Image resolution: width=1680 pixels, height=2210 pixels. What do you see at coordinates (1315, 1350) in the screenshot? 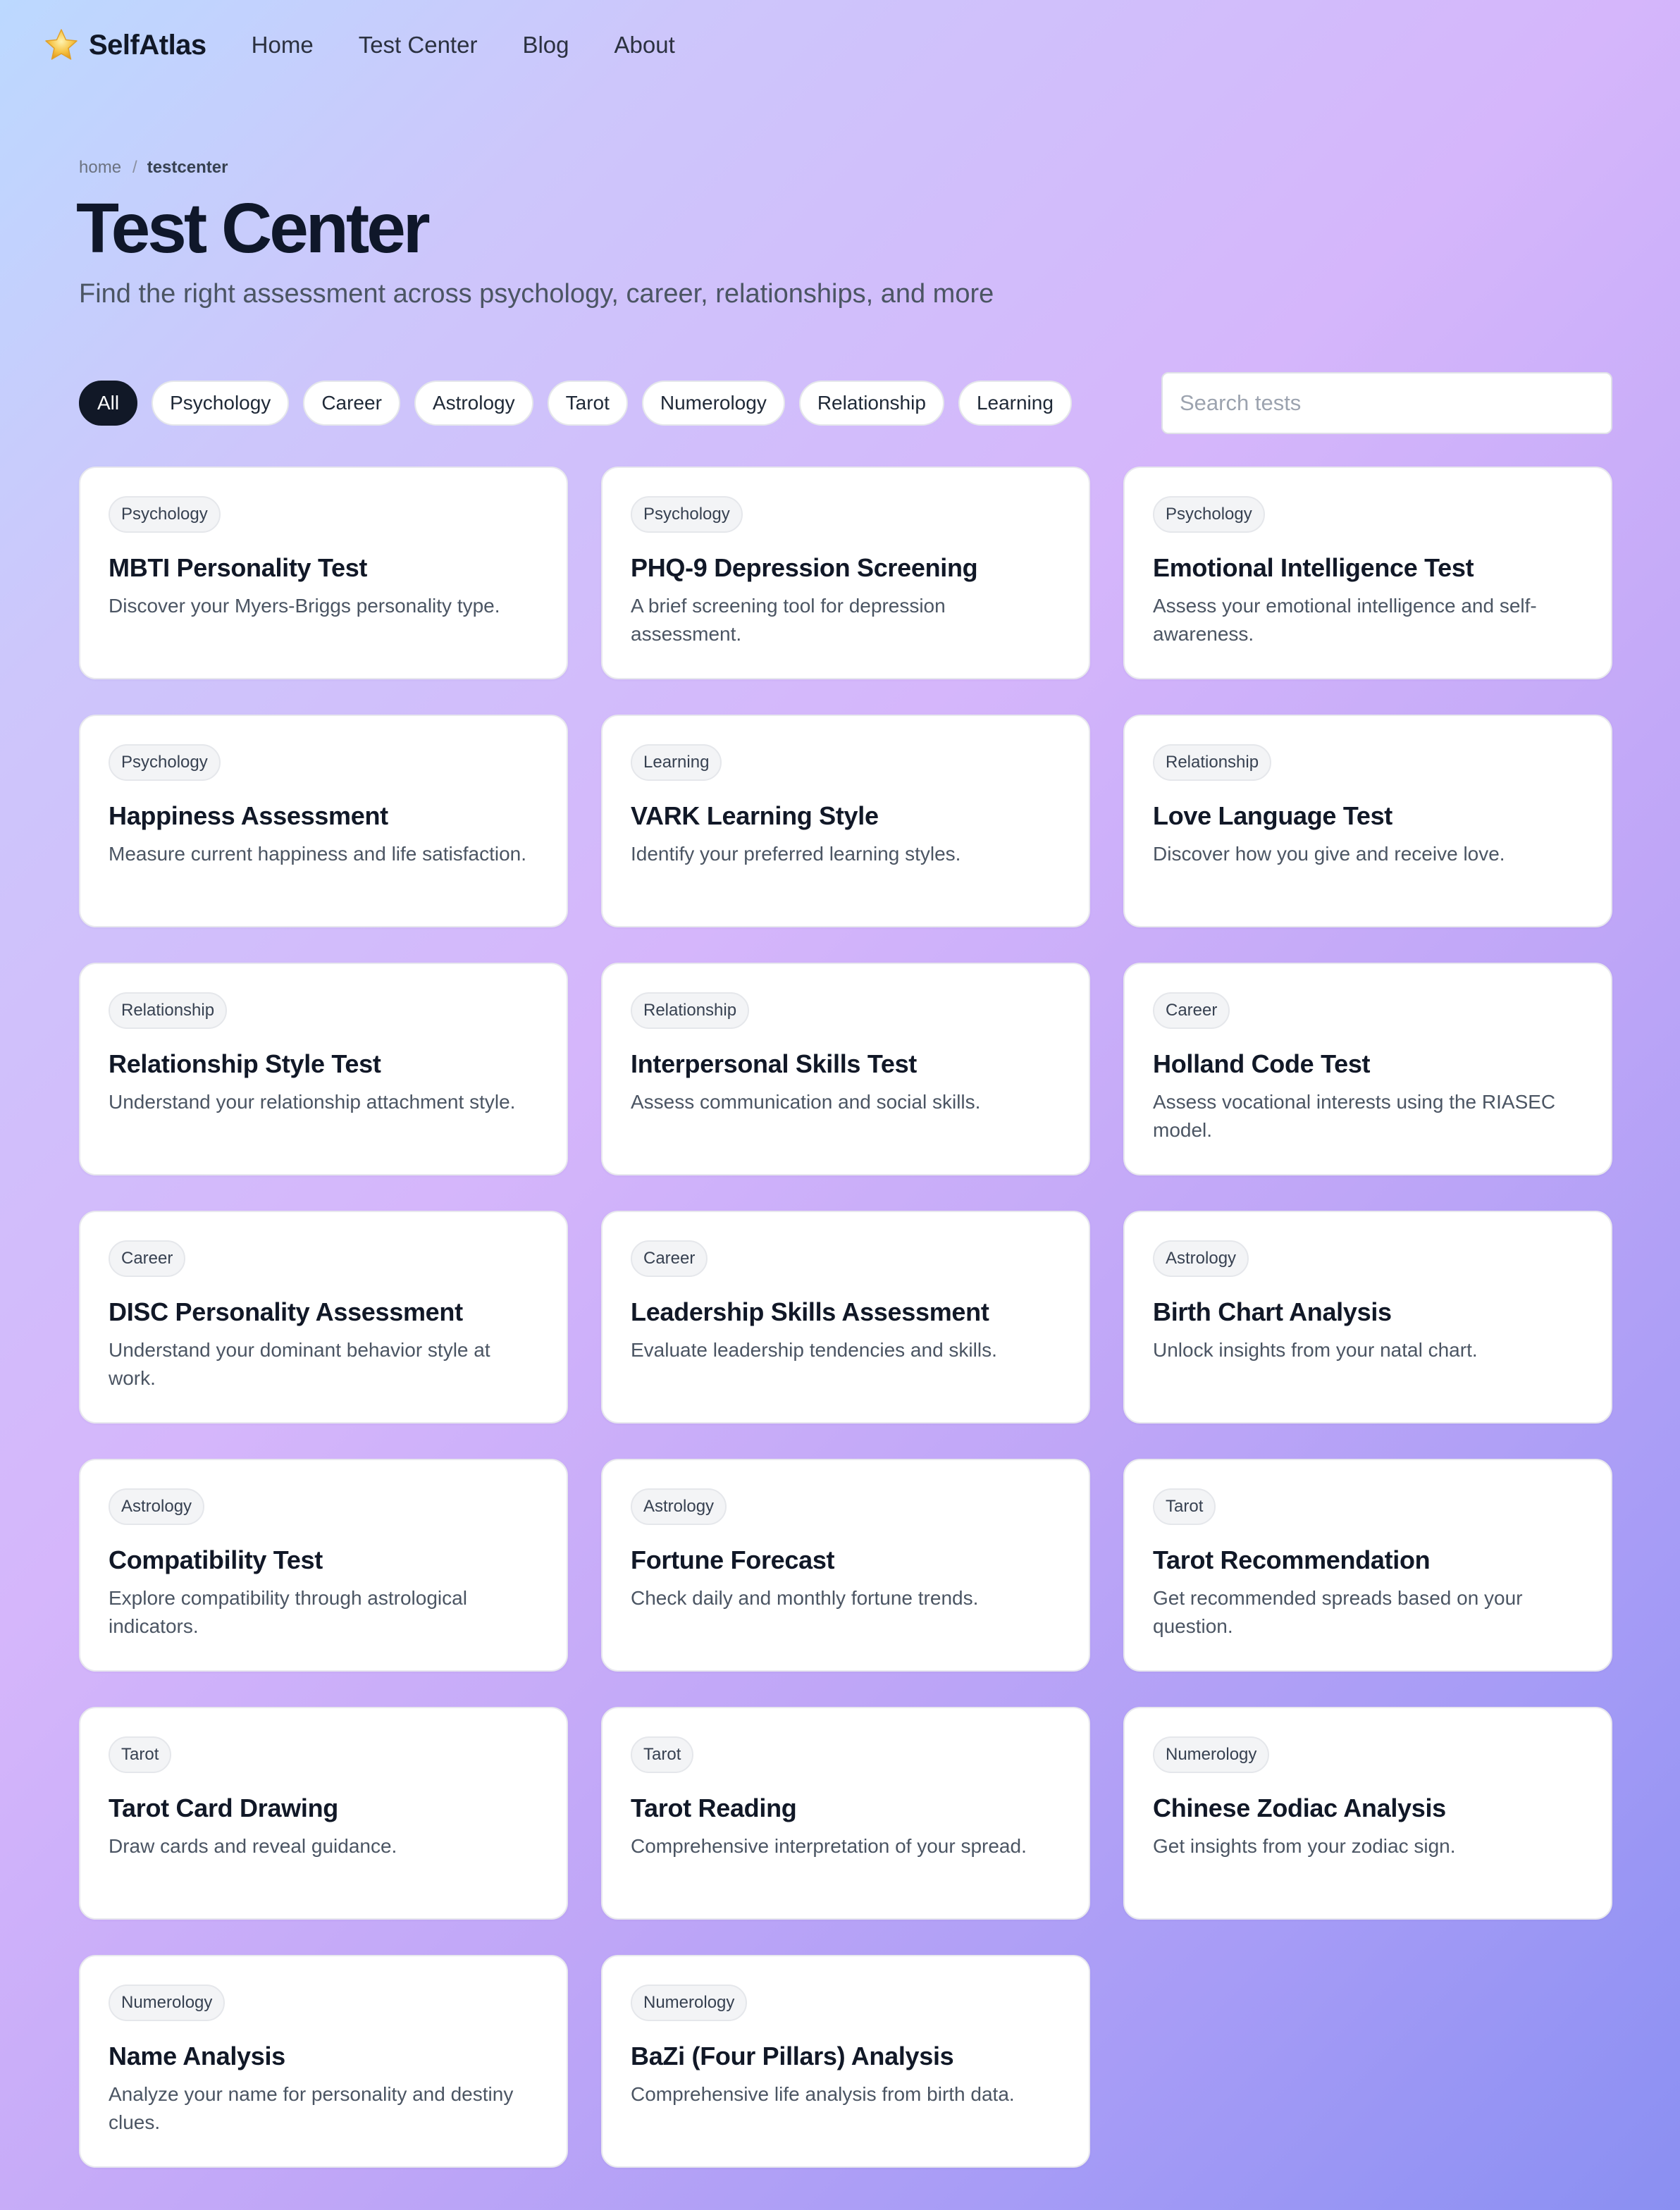
I see `test-description: Unlock insights from your natal chart.` at bounding box center [1315, 1350].